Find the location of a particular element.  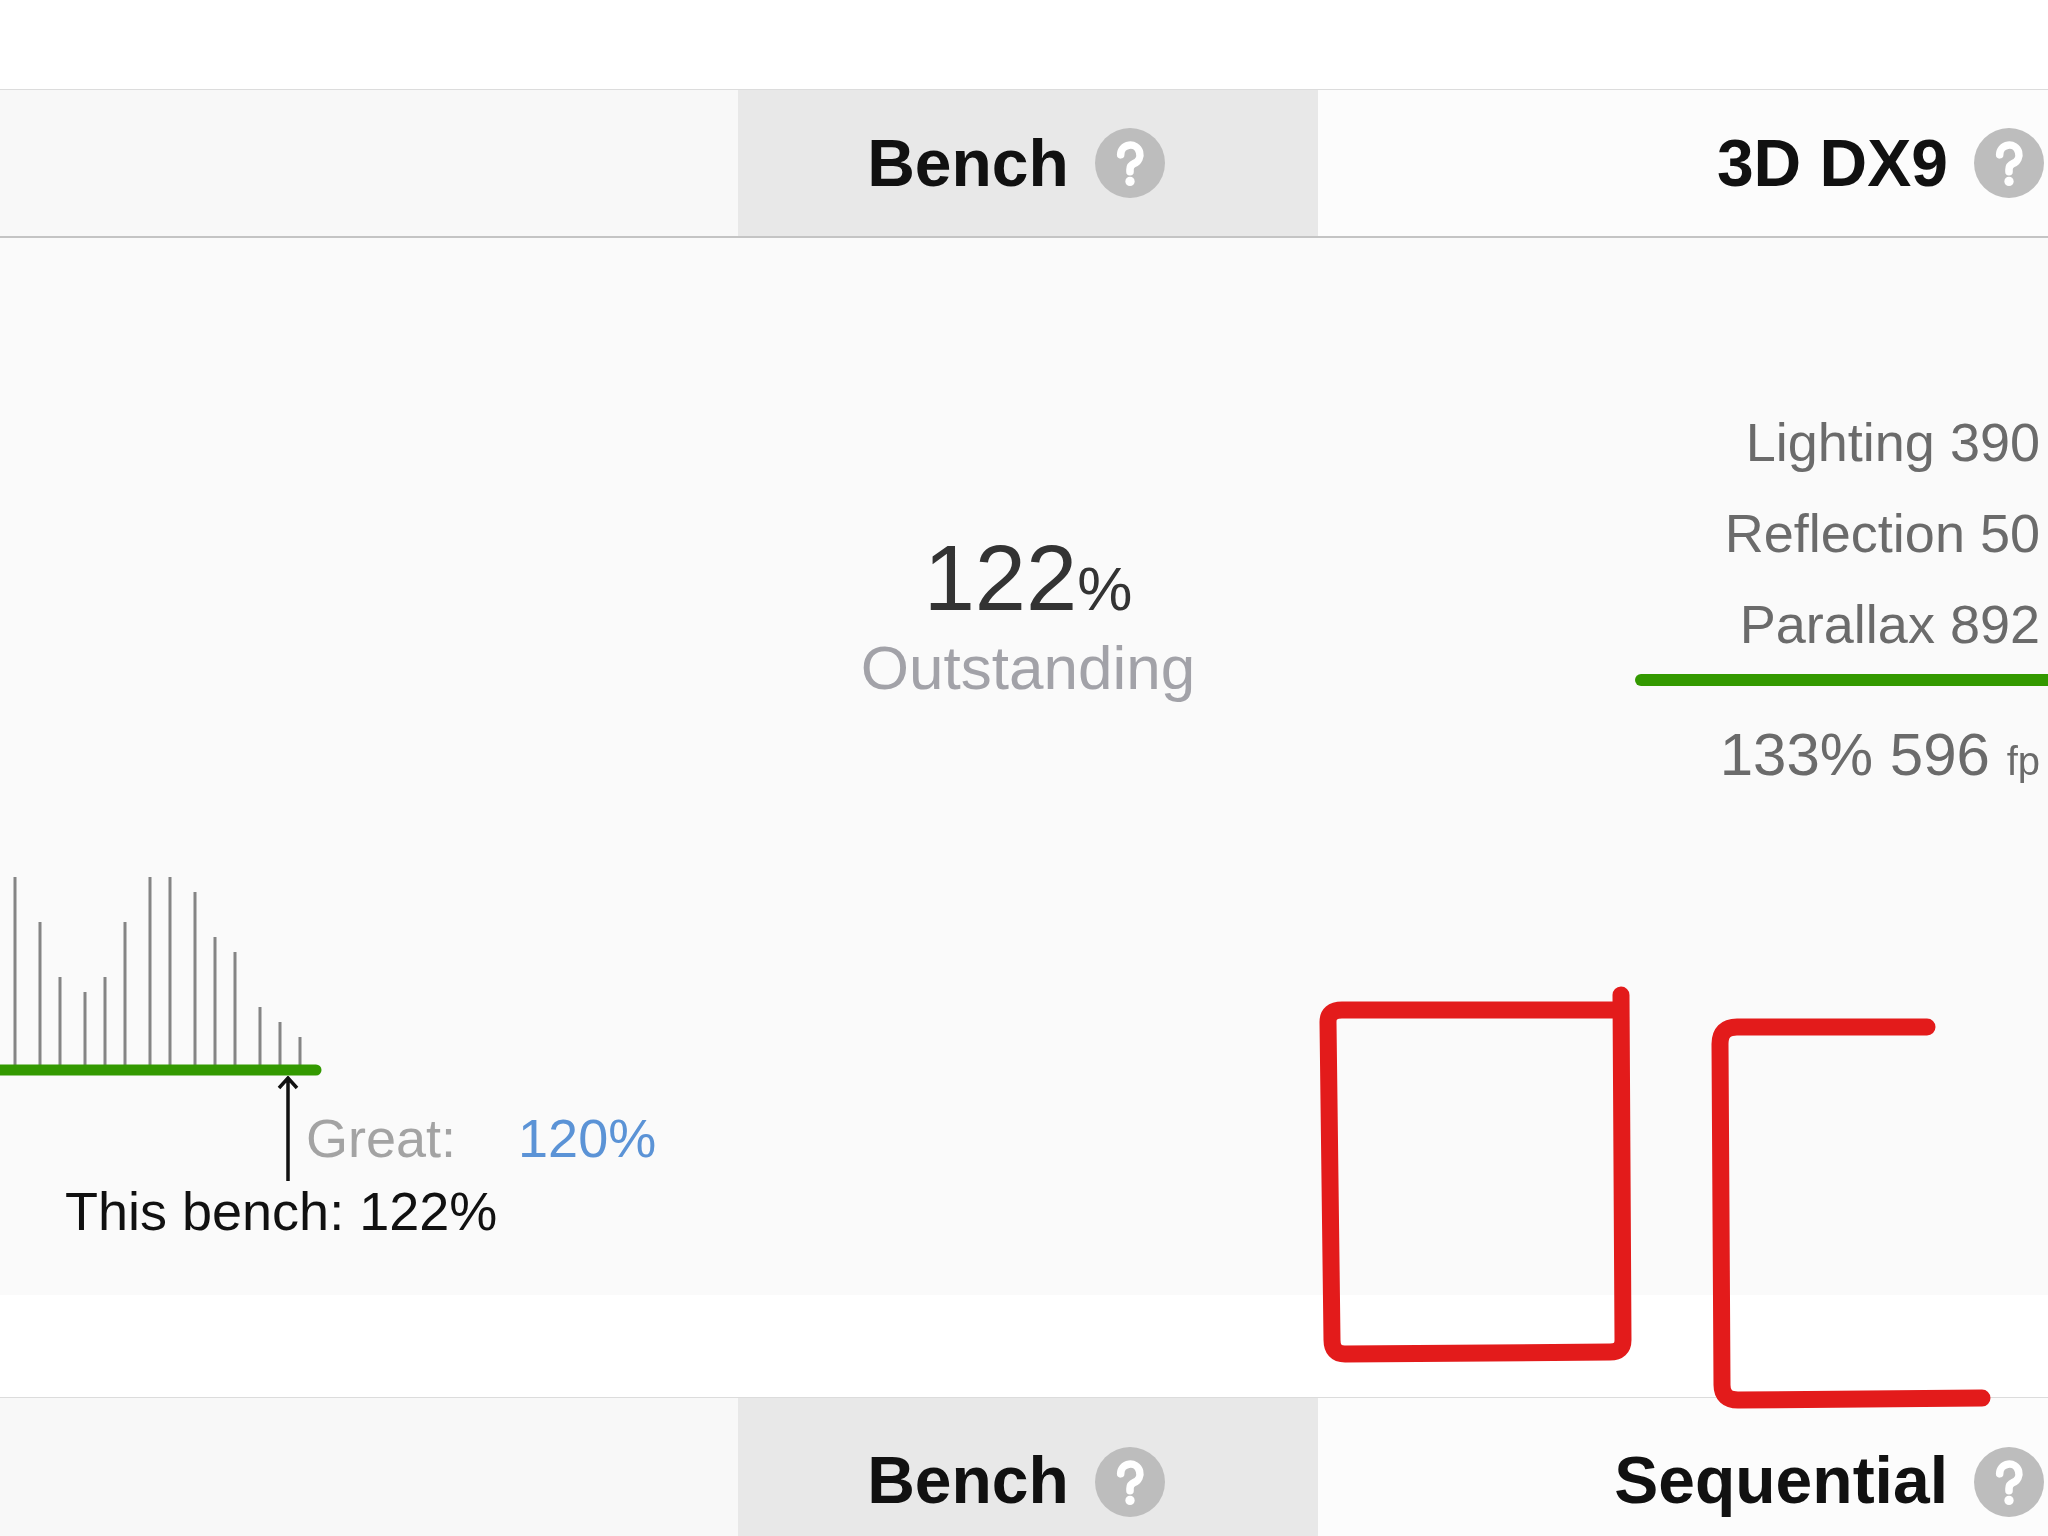

fps-result: 133% 596 fp is located at coordinates (1879, 755).